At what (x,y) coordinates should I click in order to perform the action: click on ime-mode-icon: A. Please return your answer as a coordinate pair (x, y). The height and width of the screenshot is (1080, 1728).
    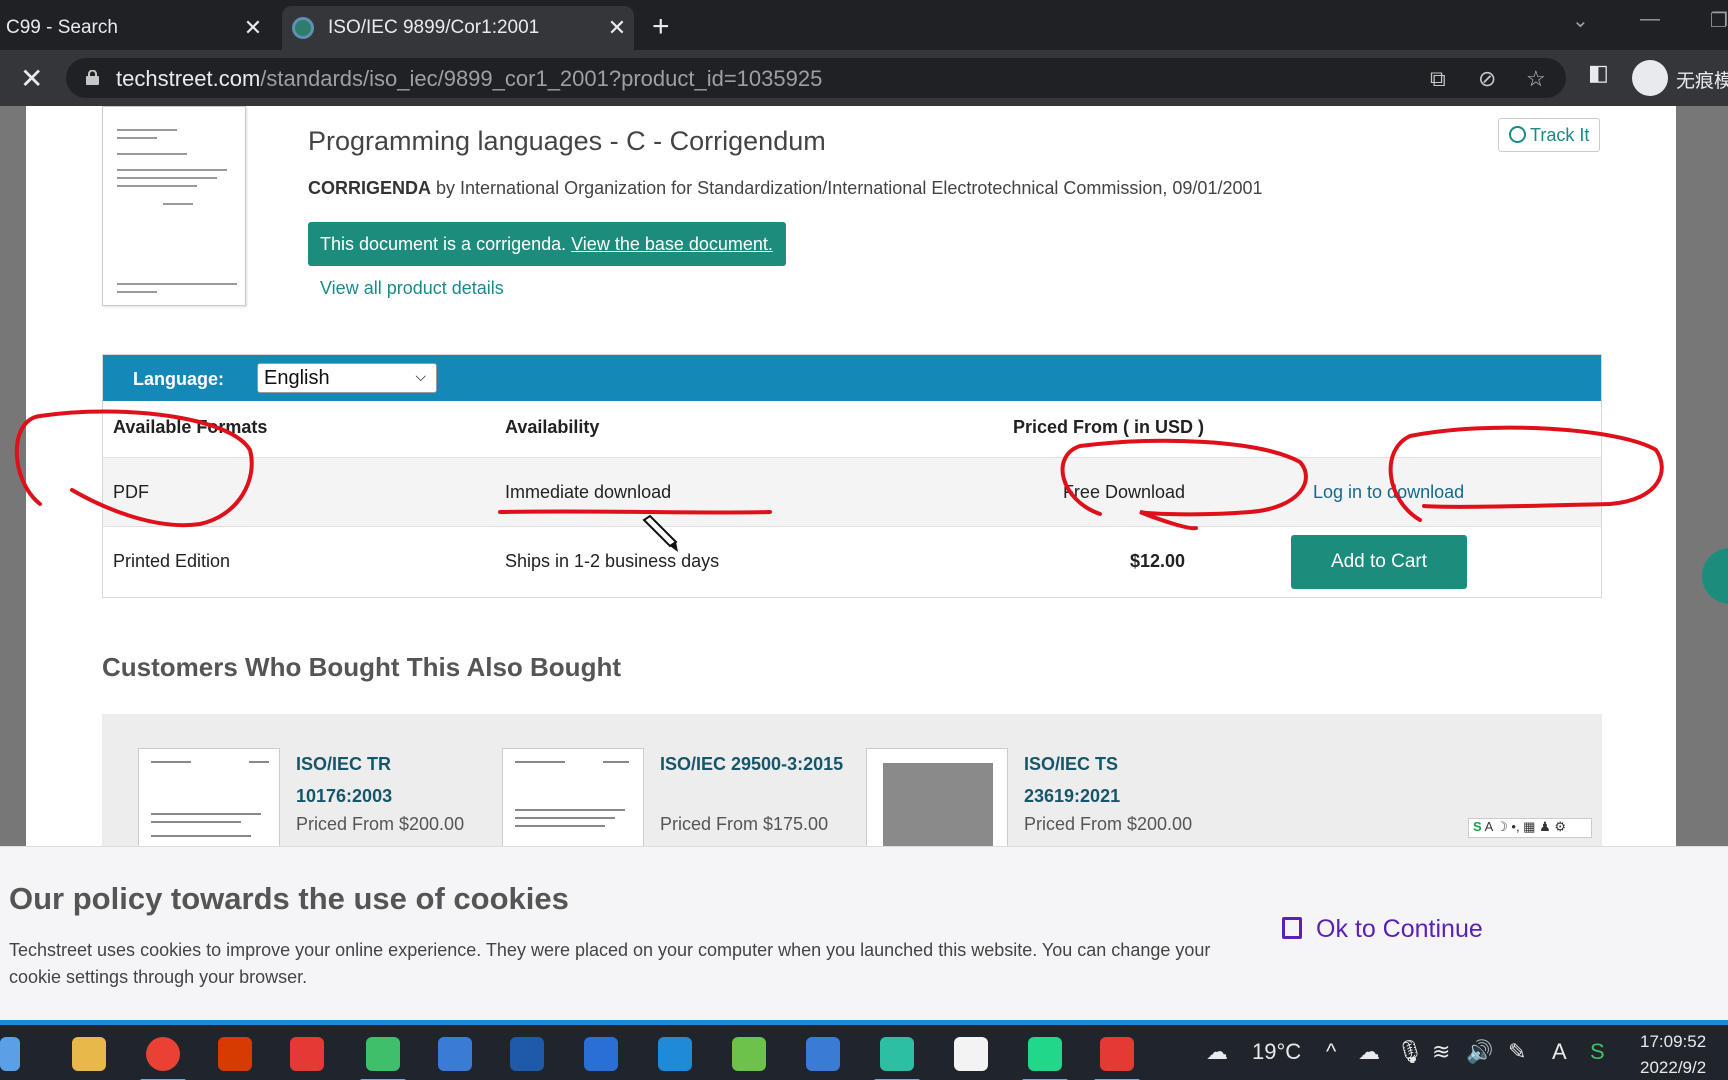
    Looking at the image, I should click on (1559, 1052).